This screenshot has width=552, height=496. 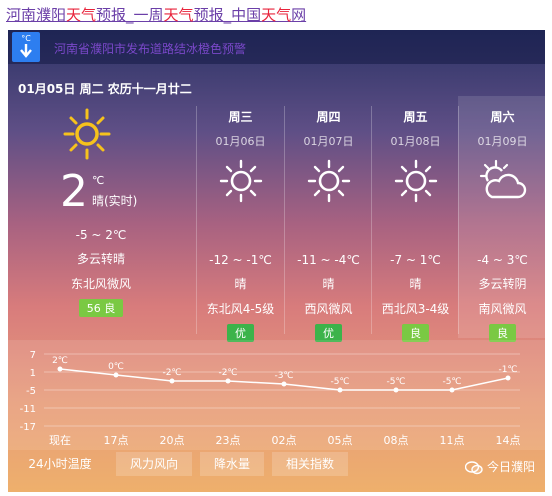 What do you see at coordinates (36, 15) in the screenshot?
I see `title-part: 河南濮阳` at bounding box center [36, 15].